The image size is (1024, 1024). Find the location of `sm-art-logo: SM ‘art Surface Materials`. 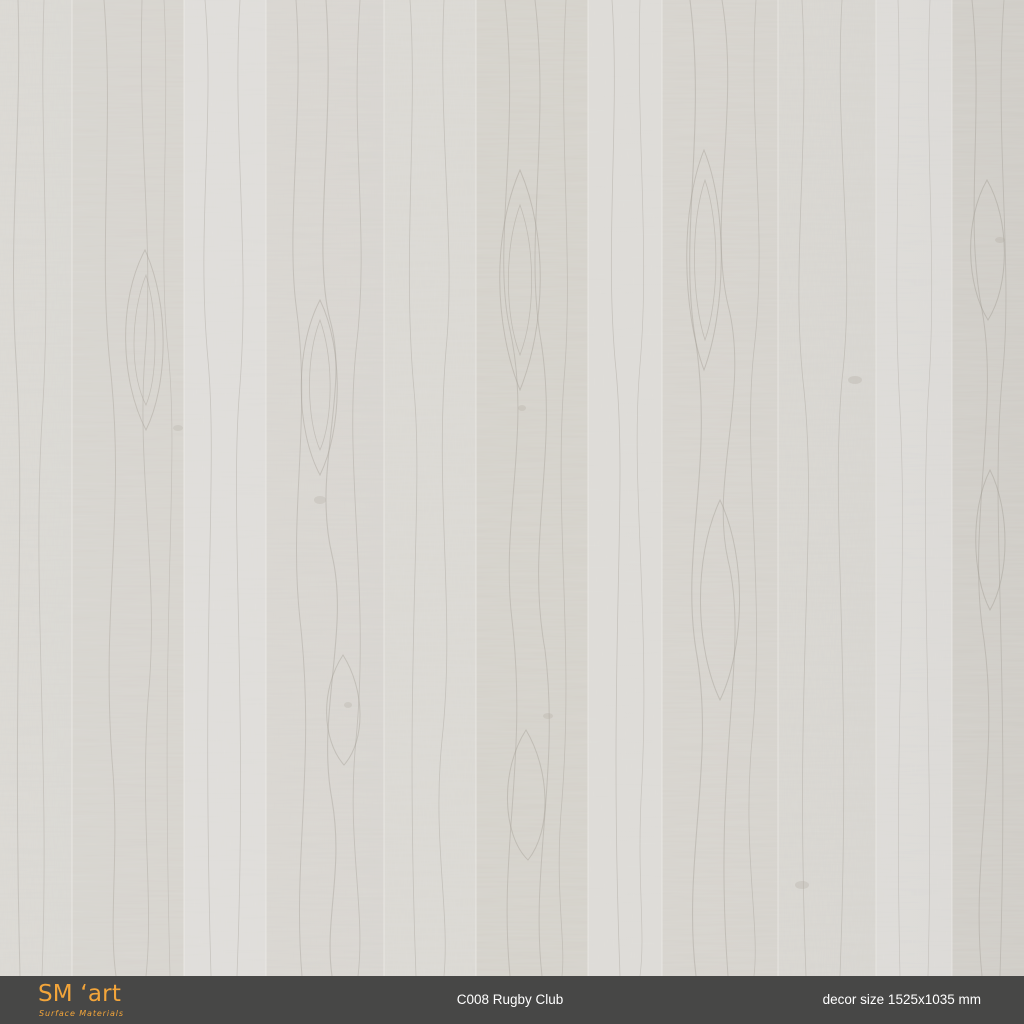

sm-art-logo: SM ‘art Surface Materials is located at coordinates (123, 1000).